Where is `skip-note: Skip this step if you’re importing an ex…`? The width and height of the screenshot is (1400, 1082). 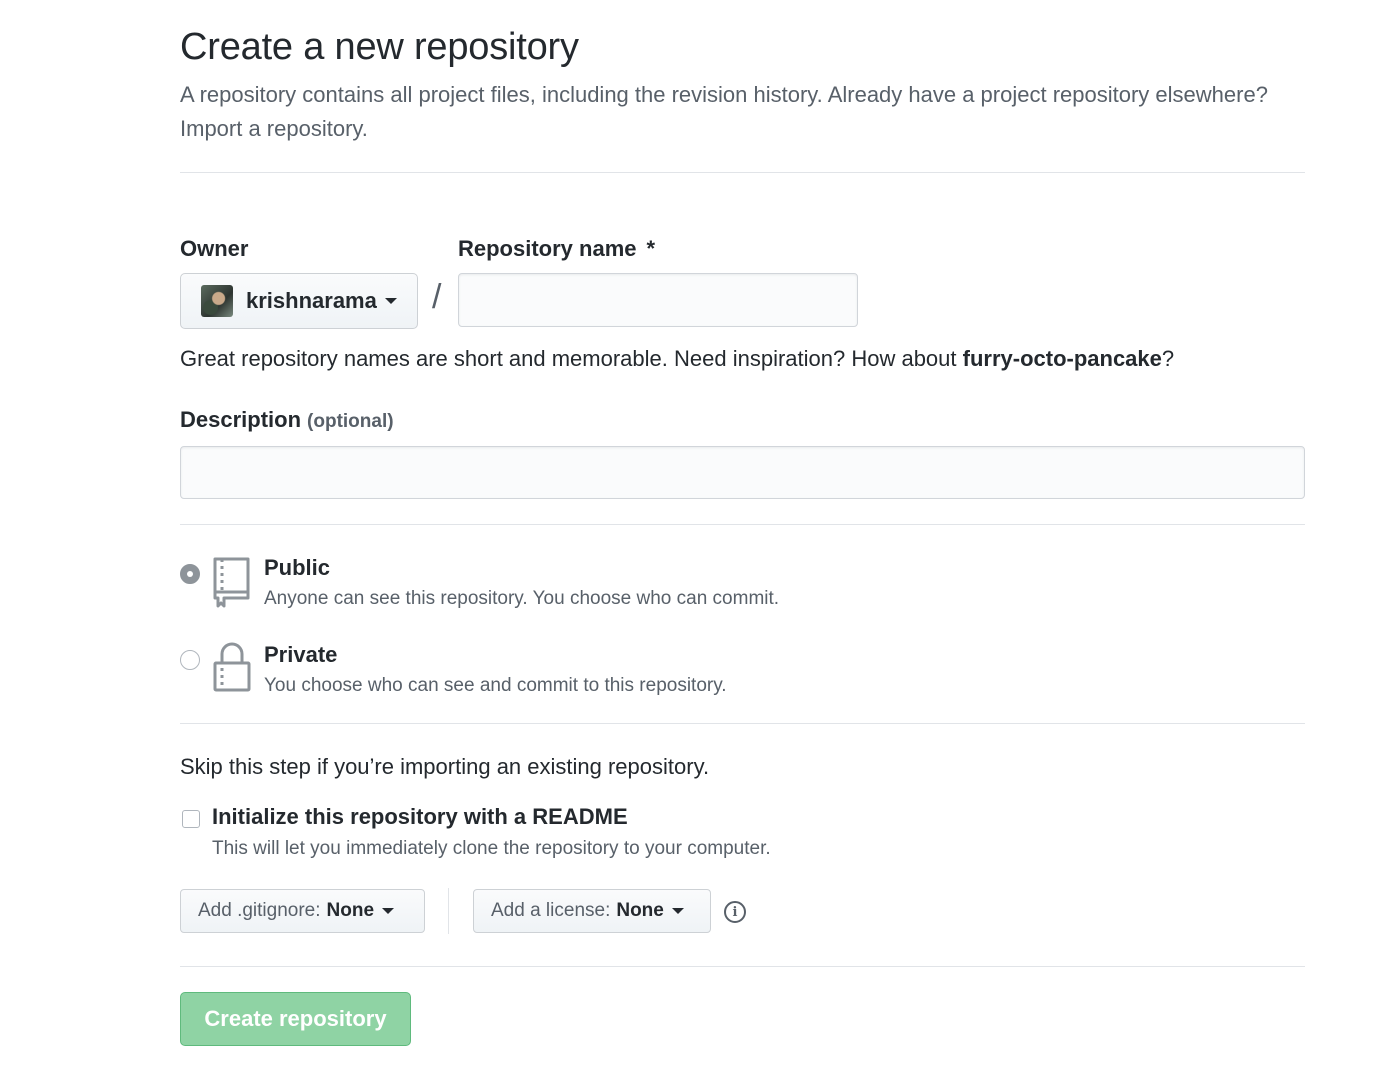 skip-note: Skip this step if you’re importing an ex… is located at coordinates (445, 766).